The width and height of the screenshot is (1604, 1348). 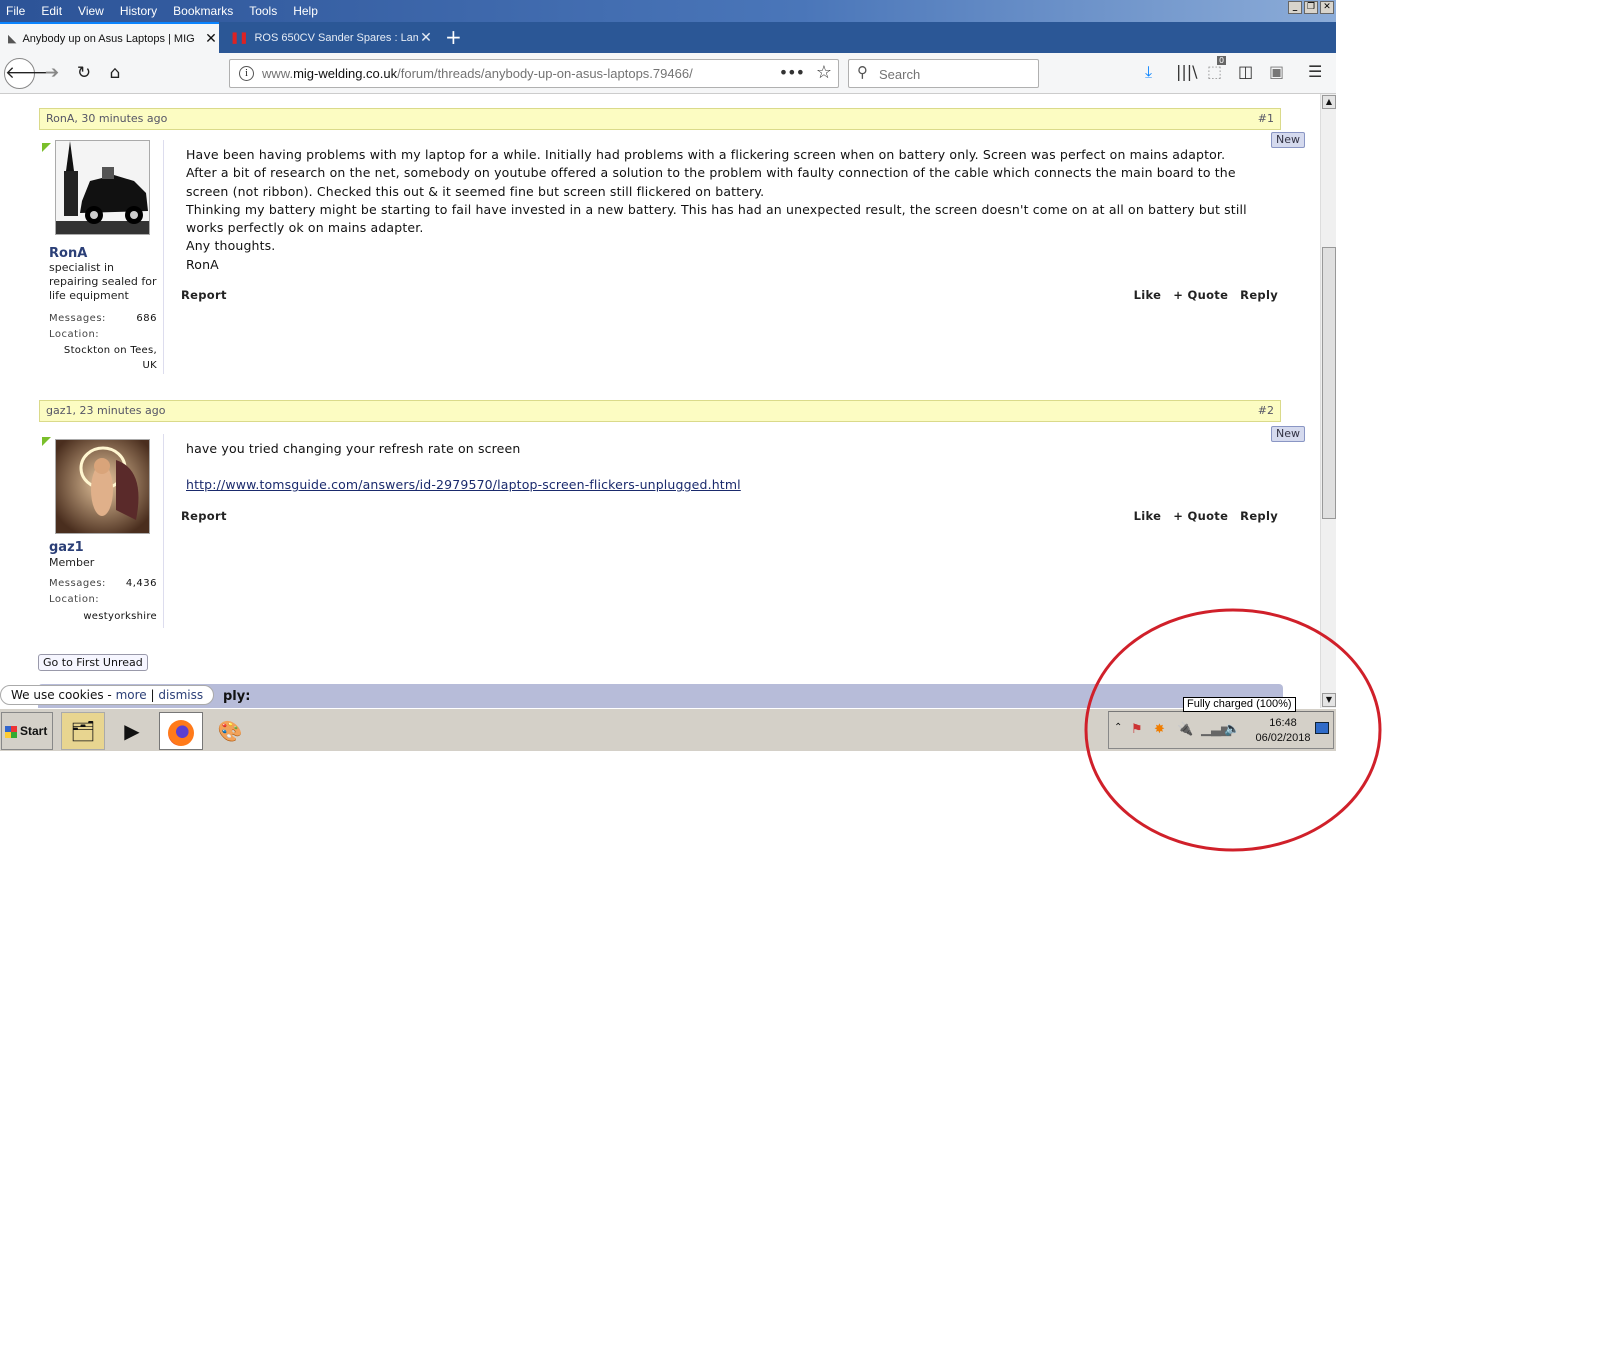 I want to click on page-actions-icon: •••, so click(x=792, y=72).